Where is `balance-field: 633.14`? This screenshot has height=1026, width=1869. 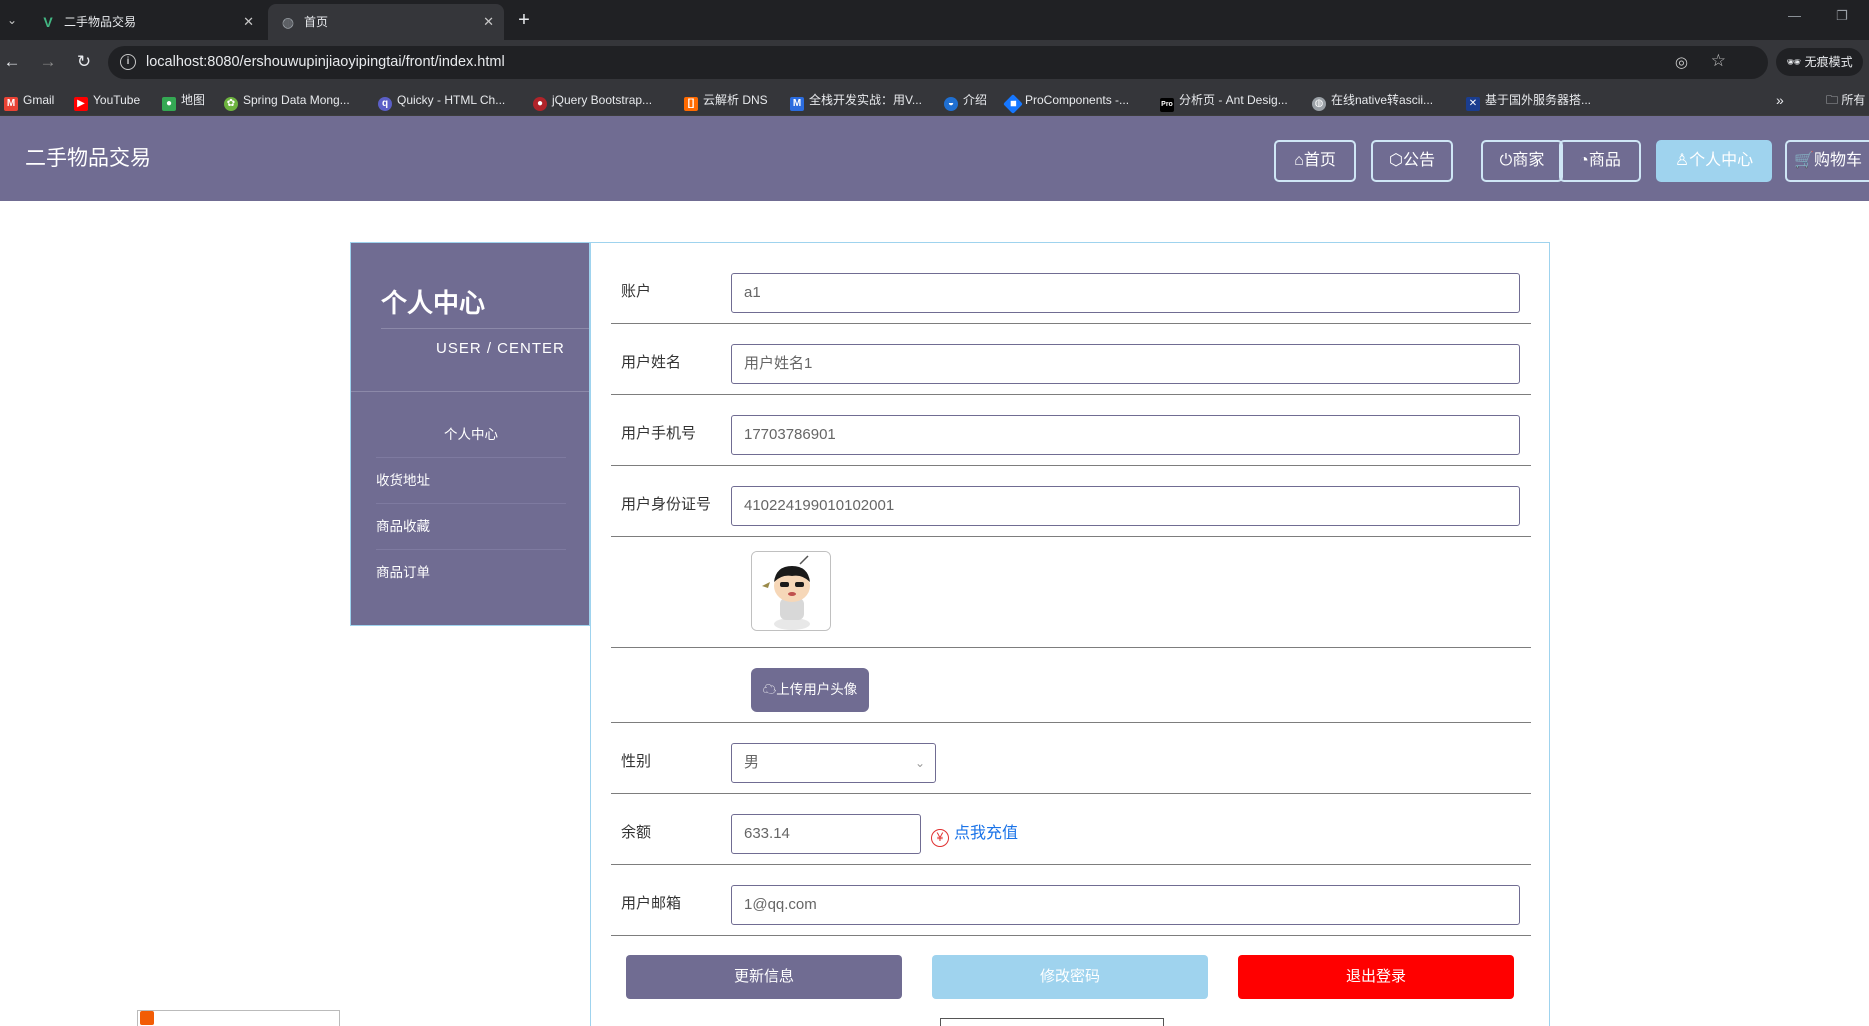 balance-field: 633.14 is located at coordinates (826, 834).